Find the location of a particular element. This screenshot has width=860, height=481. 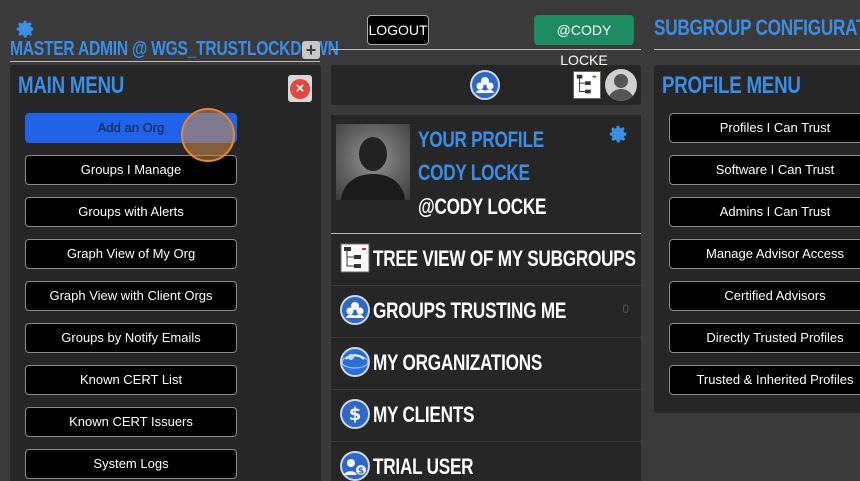

profile-handle: @CODY LOCKE is located at coordinates (482, 206).